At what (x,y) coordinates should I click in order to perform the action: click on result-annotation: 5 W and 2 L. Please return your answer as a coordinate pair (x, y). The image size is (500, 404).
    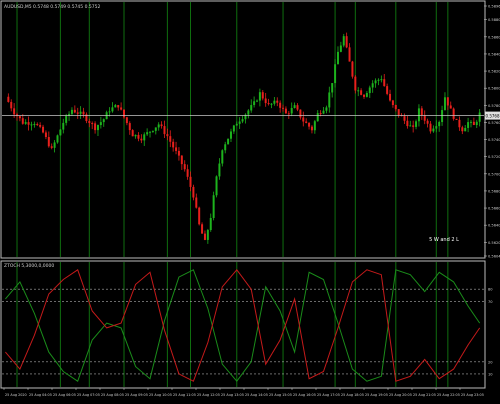
    Looking at the image, I should click on (444, 240).